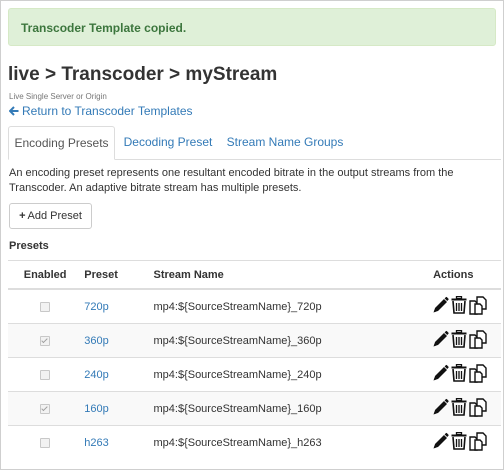 The width and height of the screenshot is (504, 470). I want to click on column-header-enabled: Enabled, so click(45, 275).